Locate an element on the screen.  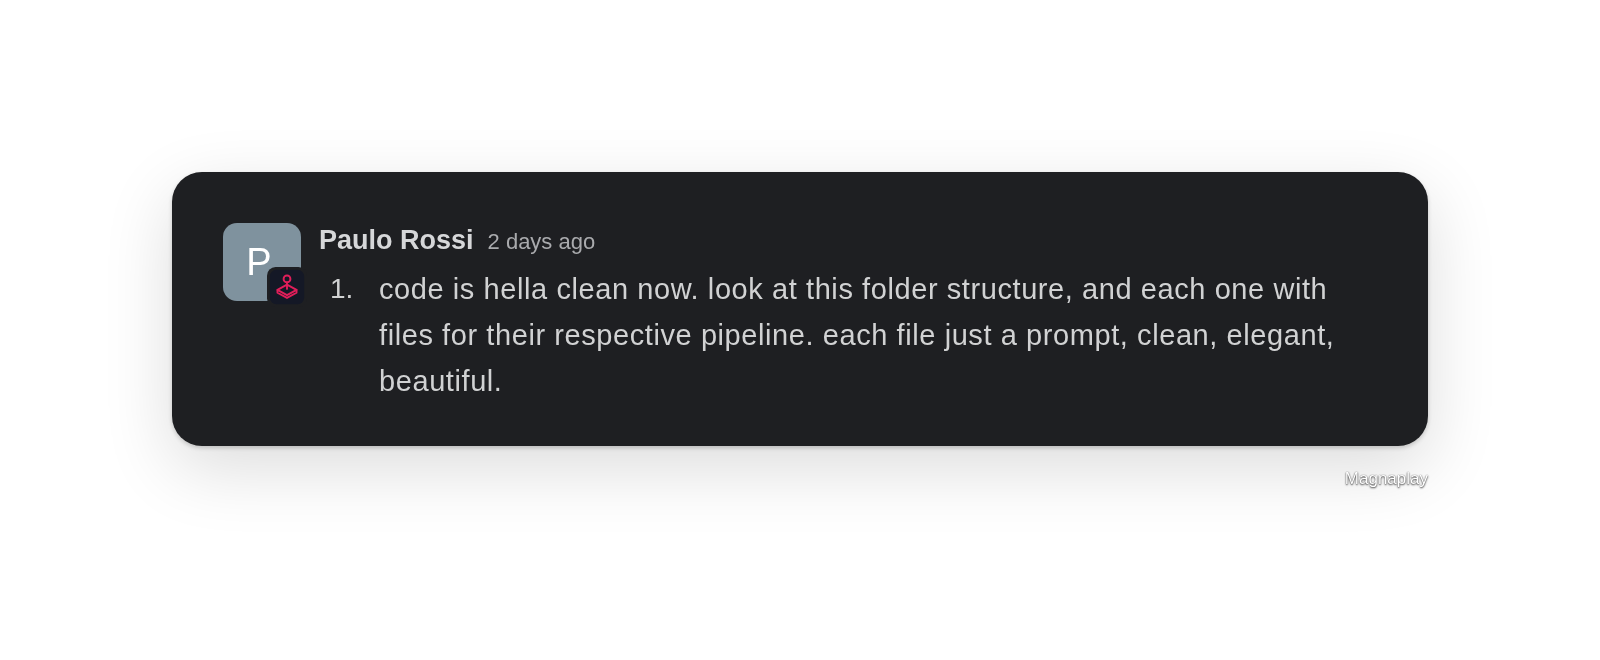
workspace-label: Magnaplay is located at coordinates (1386, 479).